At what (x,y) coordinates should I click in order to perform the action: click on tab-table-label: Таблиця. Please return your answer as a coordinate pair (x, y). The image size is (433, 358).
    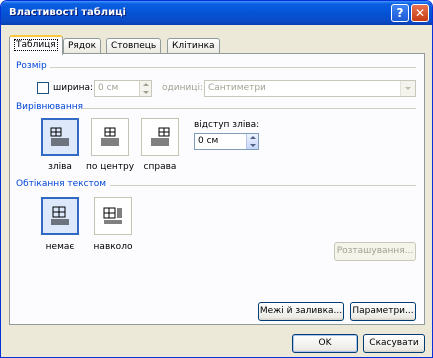
    Looking at the image, I should click on (36, 45).